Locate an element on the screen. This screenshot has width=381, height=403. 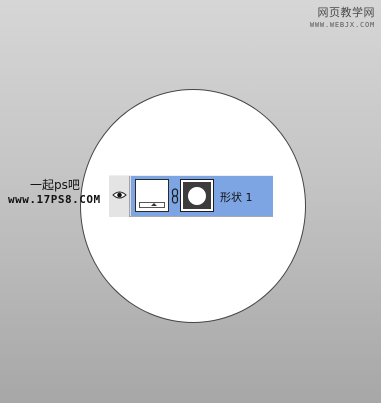
layer-row: 形状 1 is located at coordinates (191, 196).